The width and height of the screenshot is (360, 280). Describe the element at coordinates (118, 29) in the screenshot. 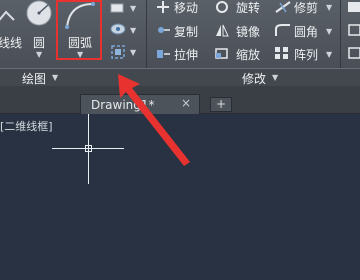

I see `hatch-icon` at that location.